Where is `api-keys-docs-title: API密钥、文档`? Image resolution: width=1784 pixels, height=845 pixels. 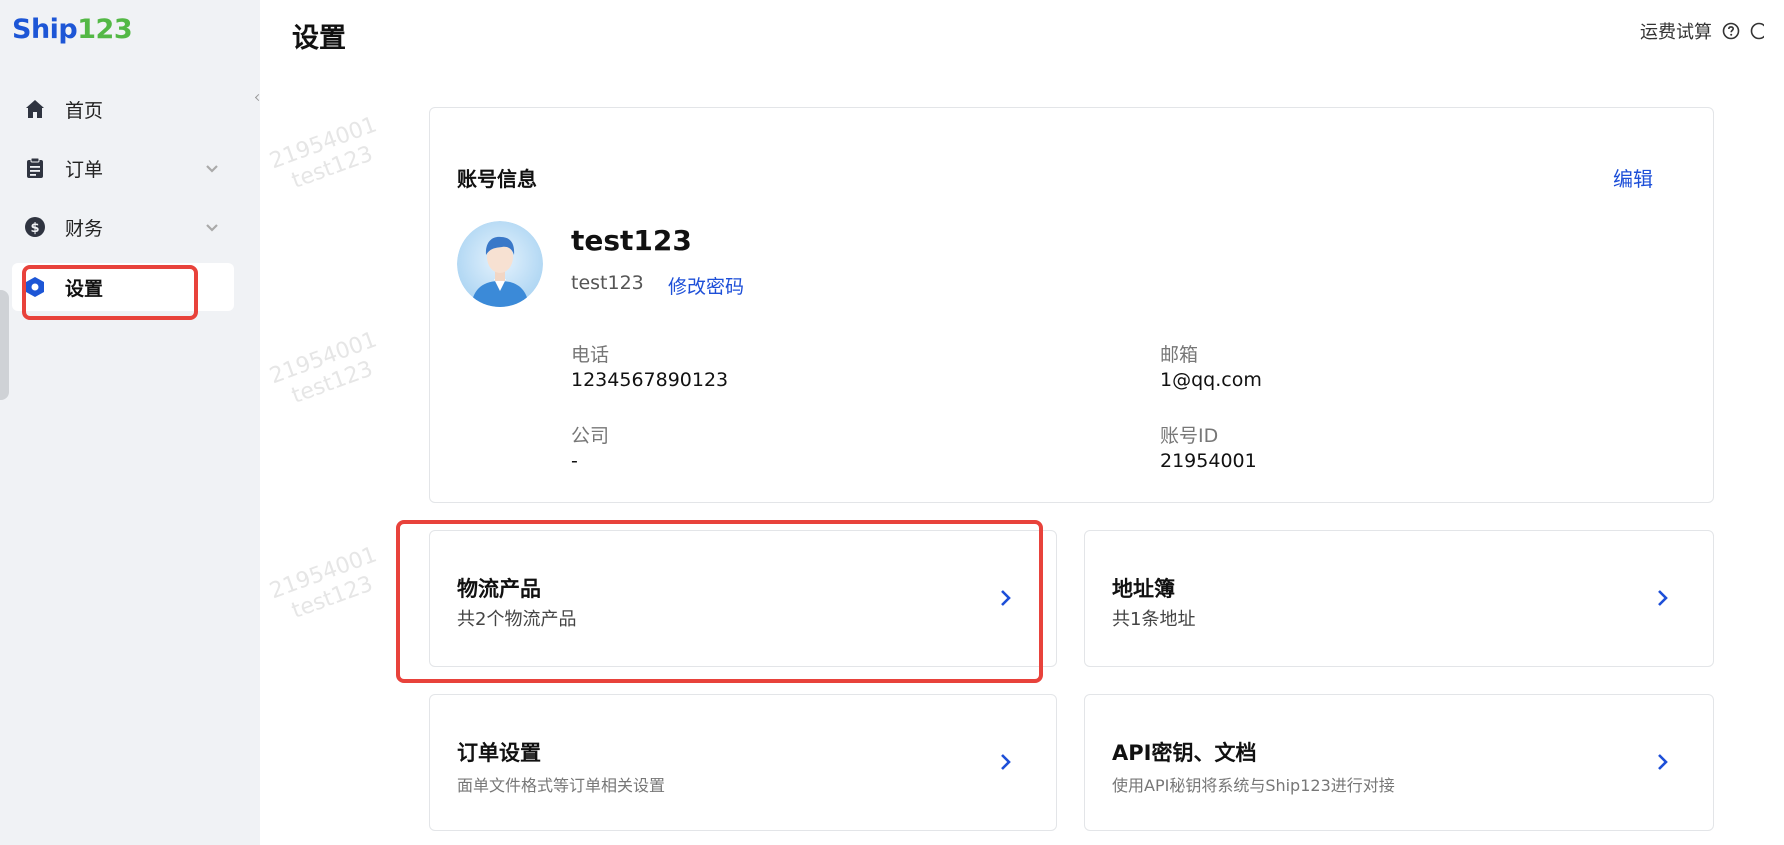
api-keys-docs-title: API密钥、文档 is located at coordinates (1184, 753).